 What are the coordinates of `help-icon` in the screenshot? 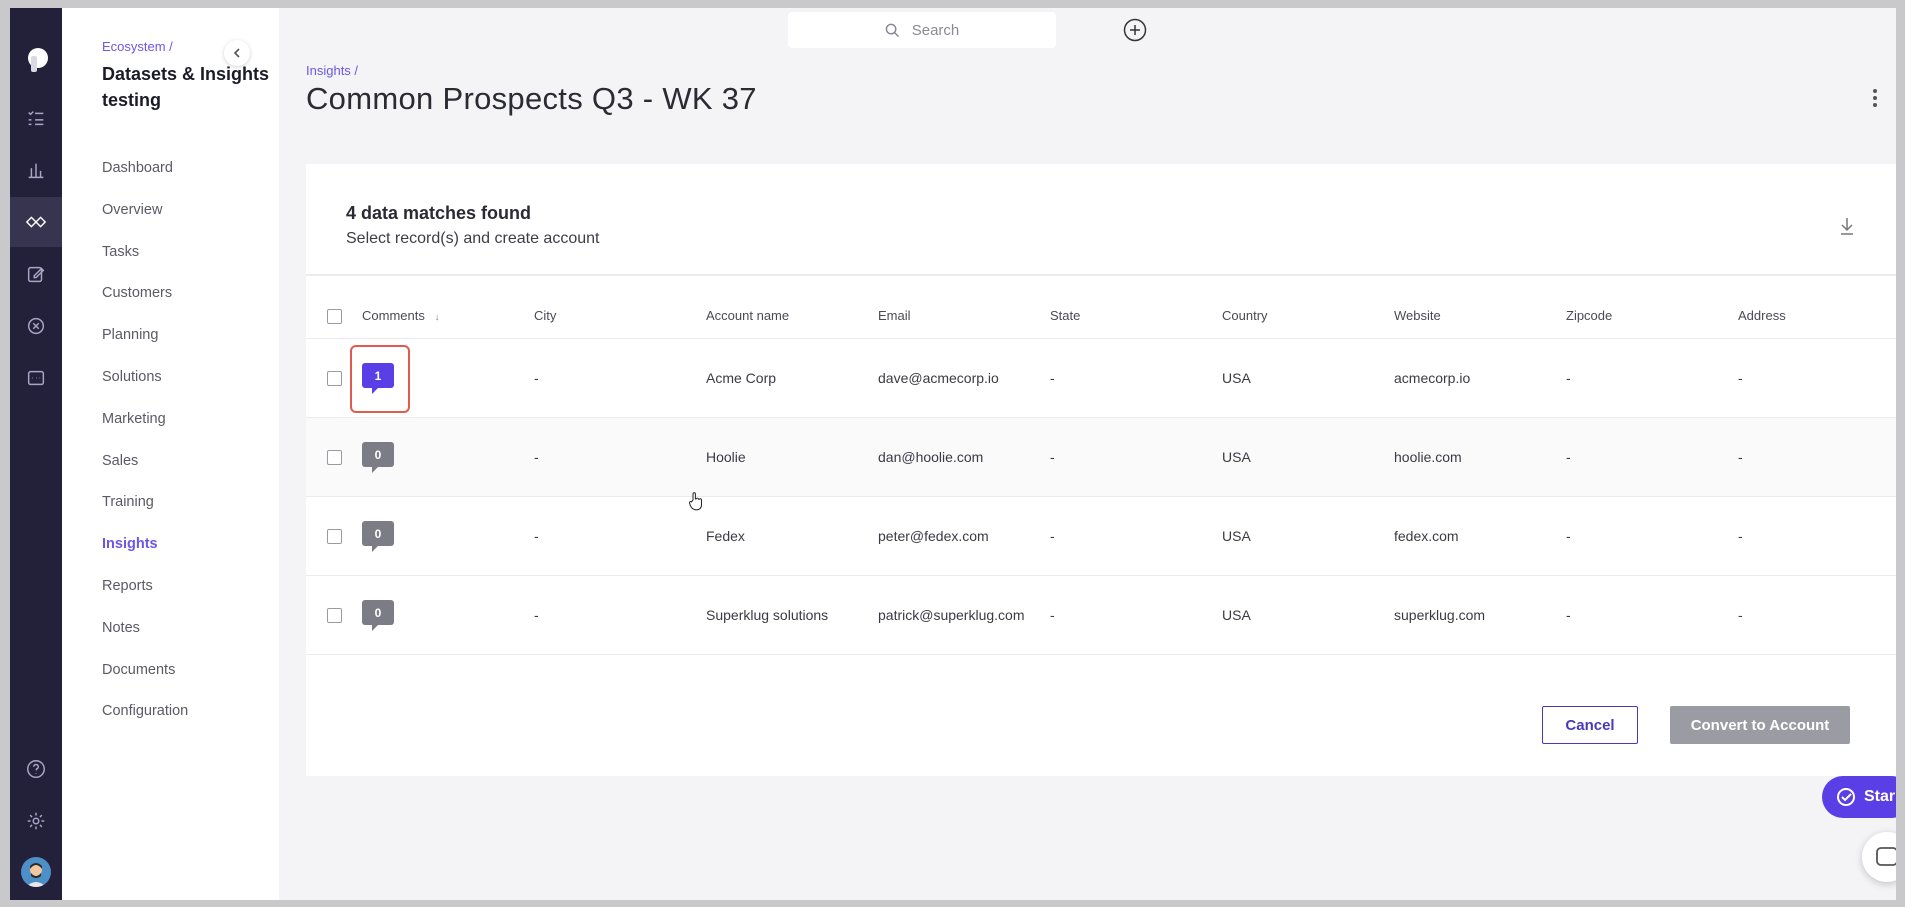 It's located at (36, 769).